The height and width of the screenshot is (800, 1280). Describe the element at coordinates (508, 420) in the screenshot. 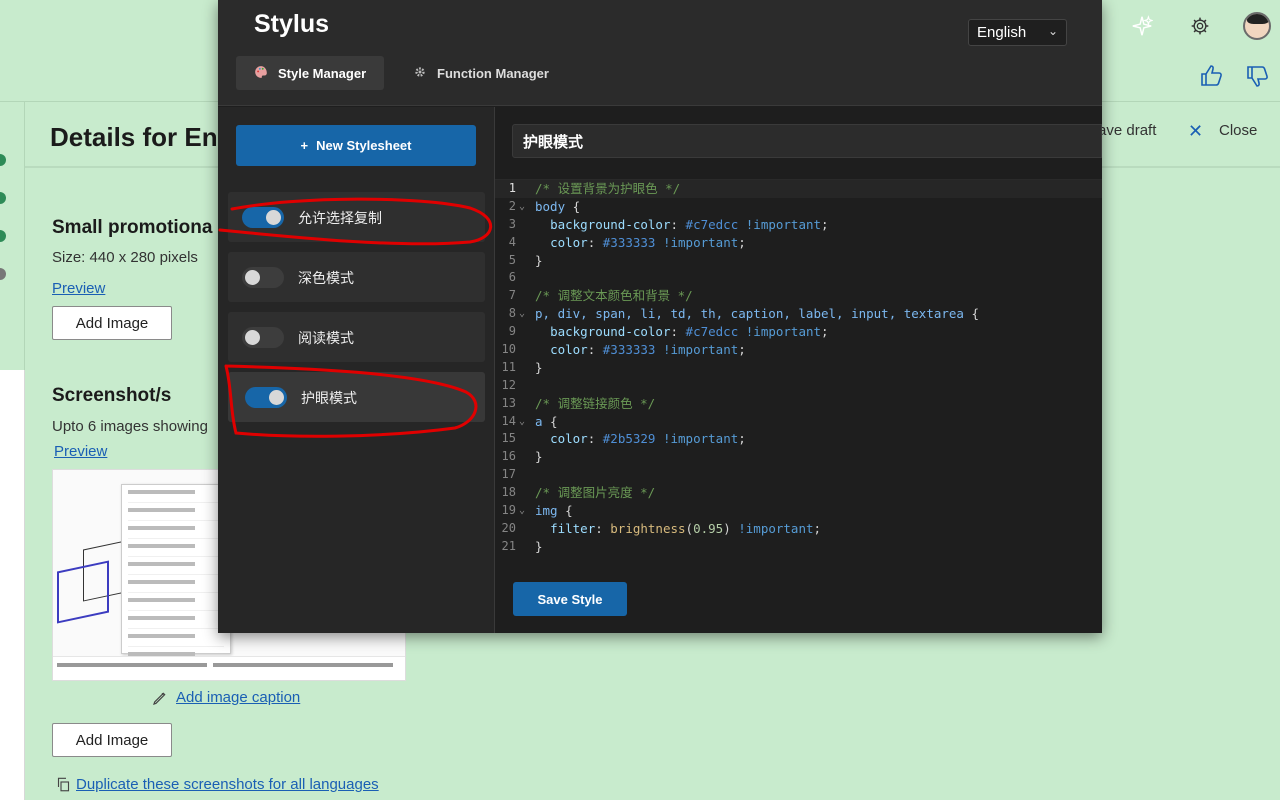

I see `line-number: 14` at that location.